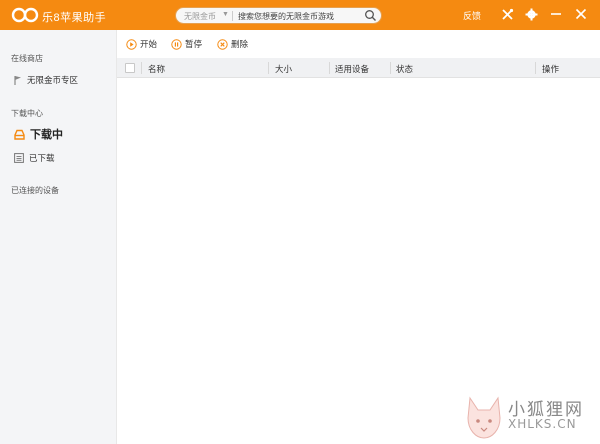 The width and height of the screenshot is (600, 444). I want to click on sidebar-item-label: 无限金币专区, so click(53, 80).